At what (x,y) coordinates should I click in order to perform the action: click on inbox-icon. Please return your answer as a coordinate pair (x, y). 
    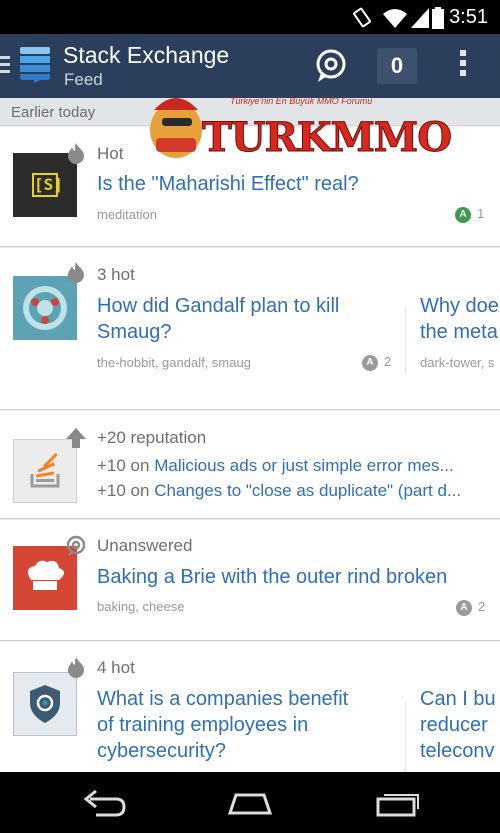
    Looking at the image, I should click on (331, 66).